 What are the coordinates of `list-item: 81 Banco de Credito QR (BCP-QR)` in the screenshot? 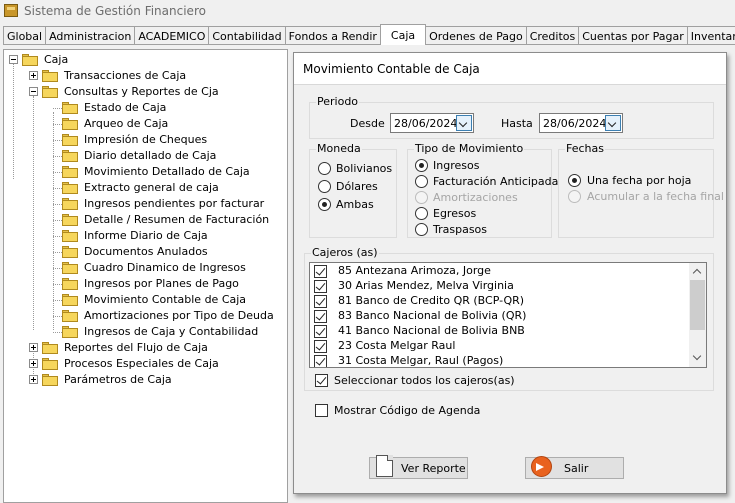 It's located at (499, 301).